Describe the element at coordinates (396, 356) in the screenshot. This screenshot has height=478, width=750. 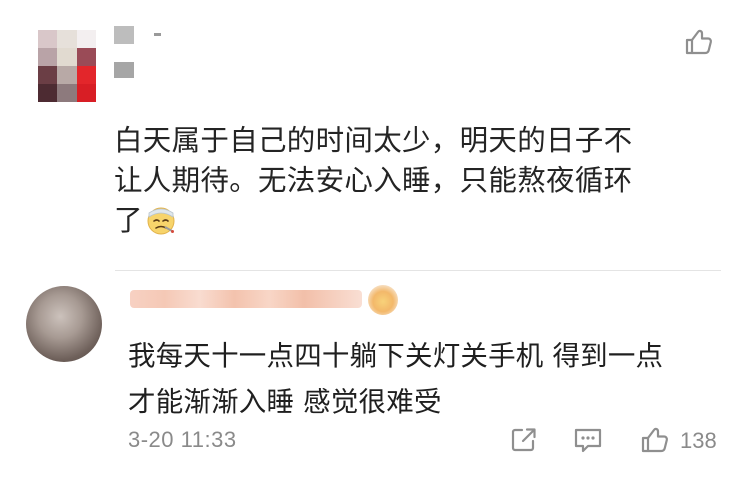
I see `reply-line: 我每天十一点四十躺下关灯关手机 得到一点` at that location.